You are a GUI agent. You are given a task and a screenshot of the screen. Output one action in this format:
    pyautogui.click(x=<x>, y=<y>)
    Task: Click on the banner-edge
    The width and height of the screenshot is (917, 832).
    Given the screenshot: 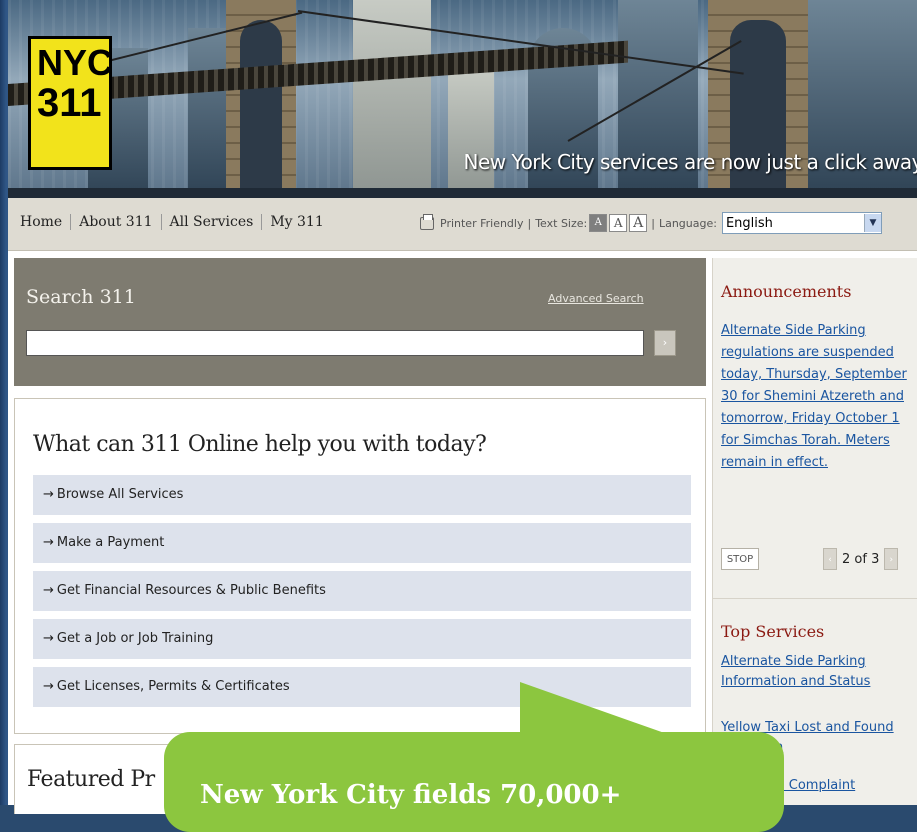 What is the action you would take?
    pyautogui.click(x=462, y=193)
    